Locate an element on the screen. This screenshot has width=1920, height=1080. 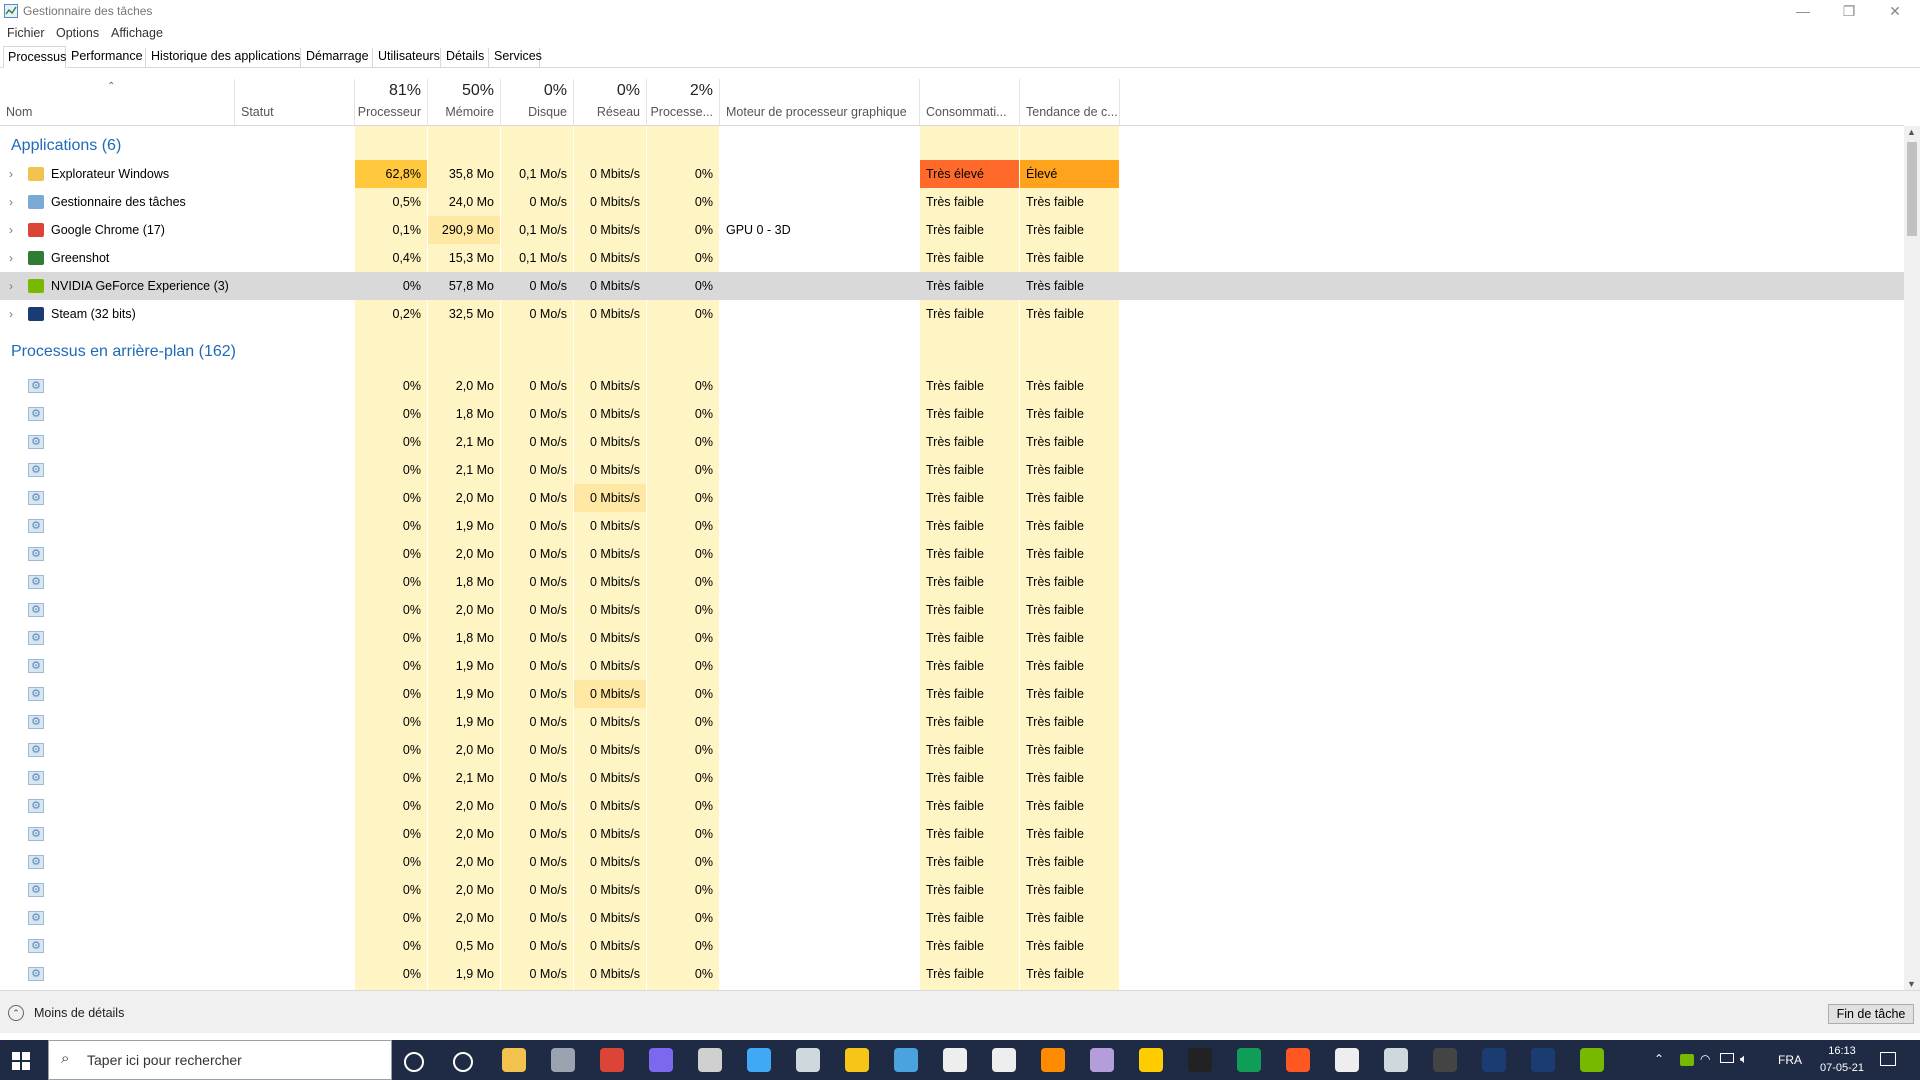
settings-icon is located at coordinates (808, 1060).